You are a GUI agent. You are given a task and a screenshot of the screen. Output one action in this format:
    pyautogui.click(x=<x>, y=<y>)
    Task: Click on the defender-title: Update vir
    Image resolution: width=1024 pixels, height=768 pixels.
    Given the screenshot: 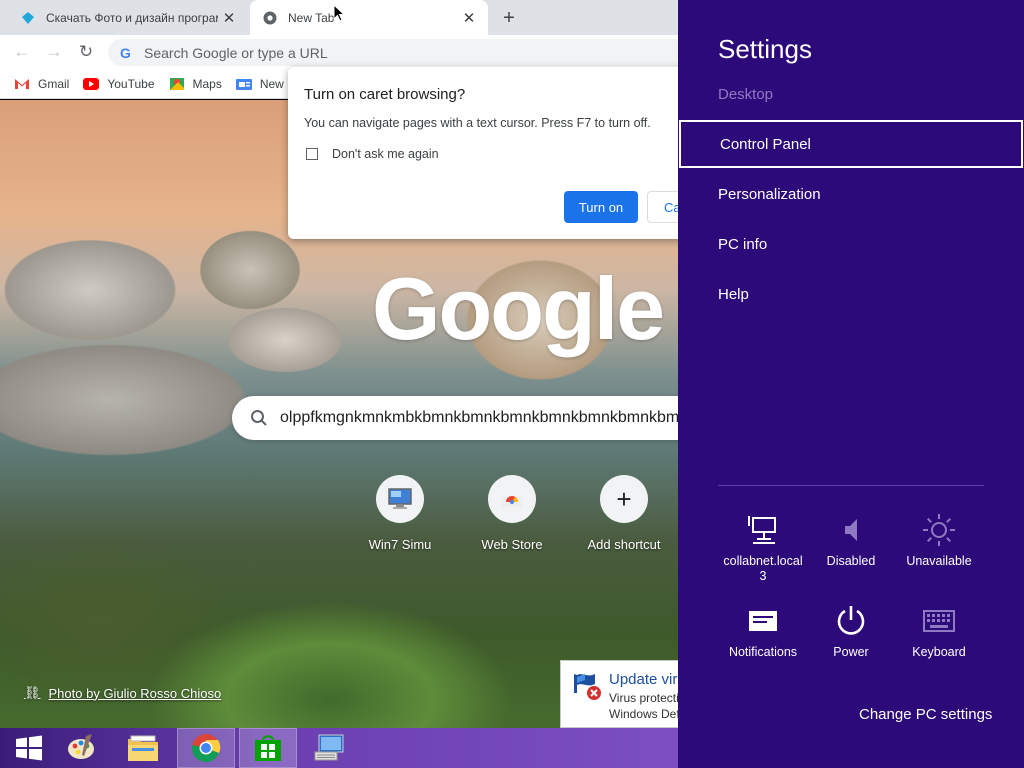 What is the action you would take?
    pyautogui.click(x=643, y=679)
    